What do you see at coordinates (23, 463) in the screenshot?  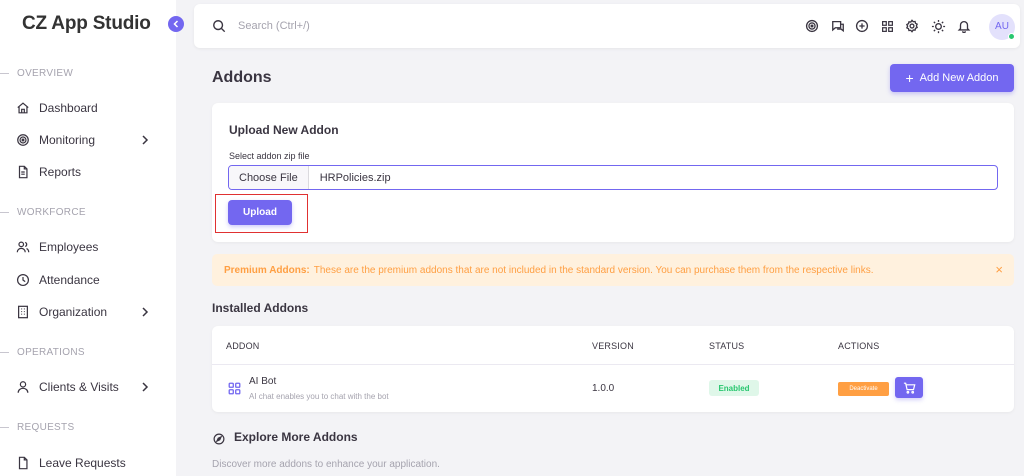 I see `file-icon` at bounding box center [23, 463].